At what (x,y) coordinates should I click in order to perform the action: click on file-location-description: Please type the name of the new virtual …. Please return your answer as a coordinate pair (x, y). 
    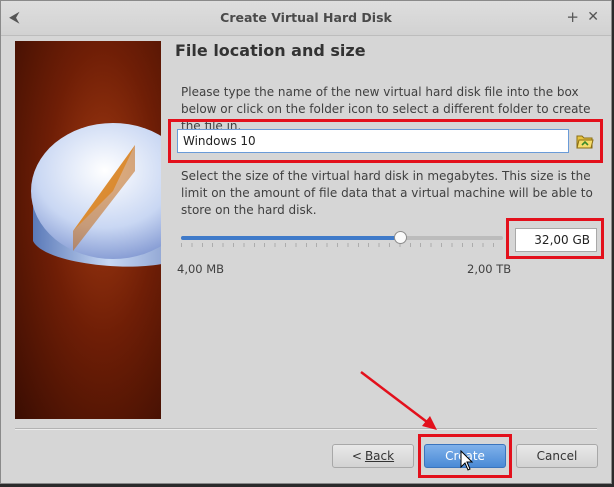
    Looking at the image, I should click on (386, 109).